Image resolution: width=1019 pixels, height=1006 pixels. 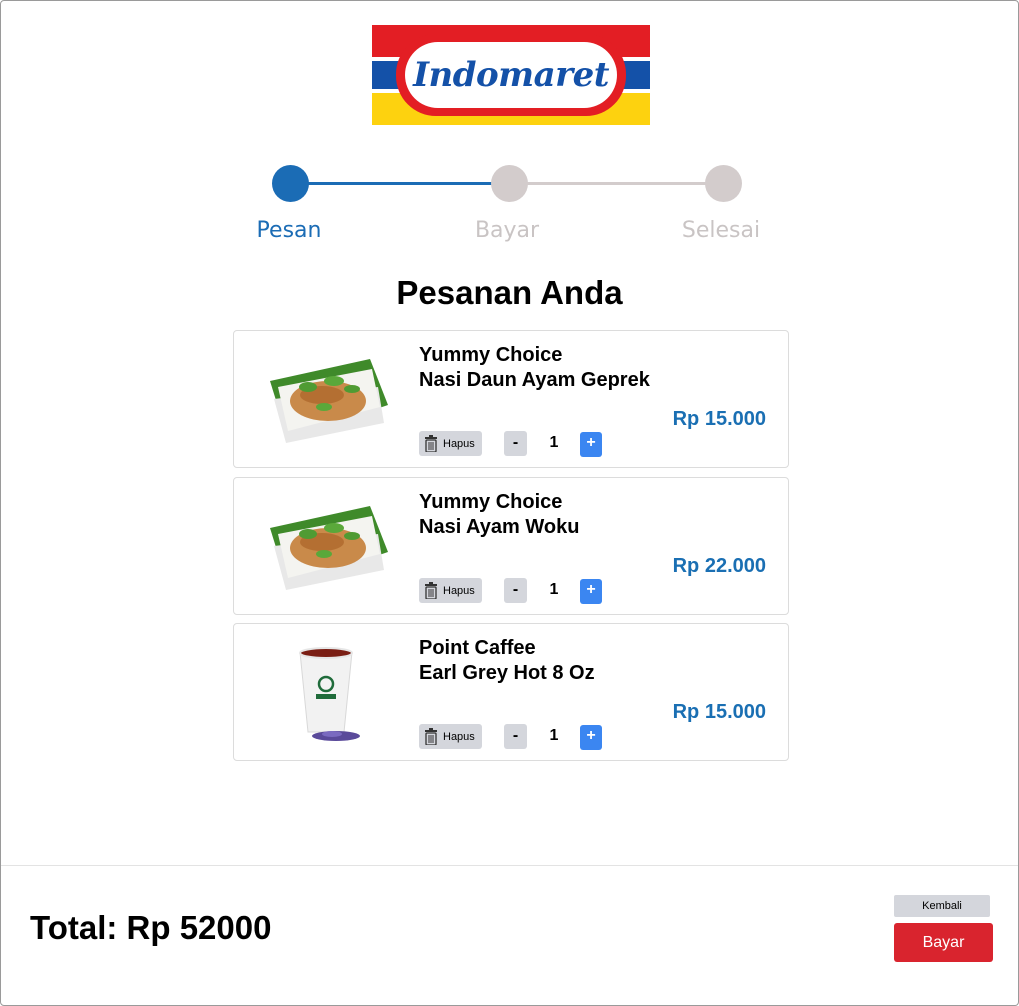 What do you see at coordinates (721, 230) in the screenshot?
I see `step-label-selesai: Selesai` at bounding box center [721, 230].